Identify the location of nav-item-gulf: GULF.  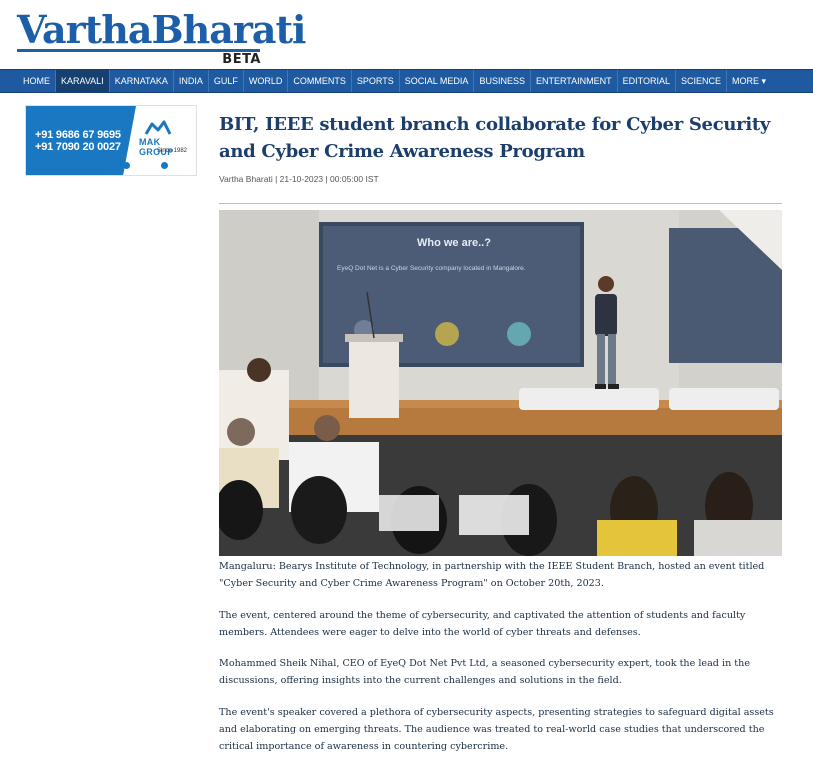
(226, 81).